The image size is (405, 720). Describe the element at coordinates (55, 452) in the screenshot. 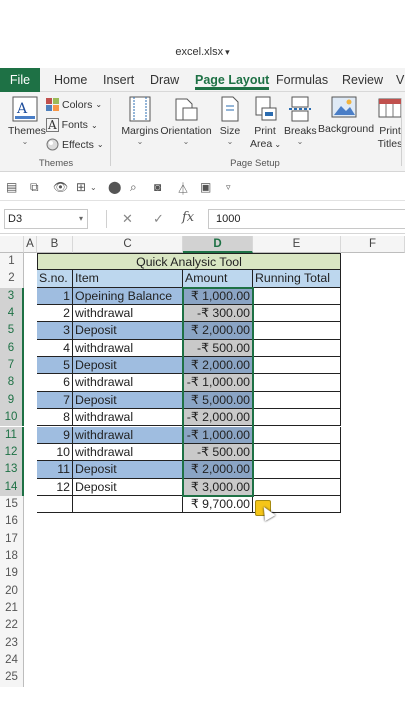

I see `sno-cell: 10` at that location.